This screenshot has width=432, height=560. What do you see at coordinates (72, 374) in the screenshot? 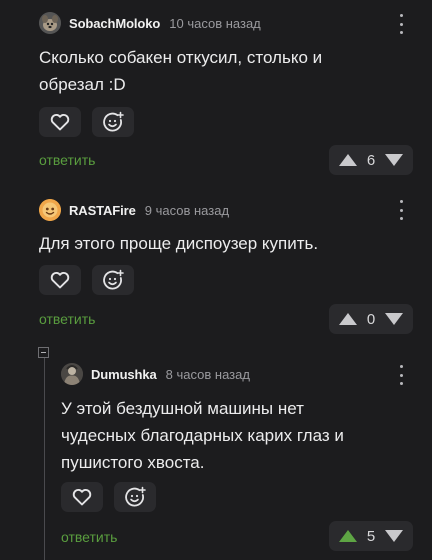
I see `figure-avatar-icon` at bounding box center [72, 374].